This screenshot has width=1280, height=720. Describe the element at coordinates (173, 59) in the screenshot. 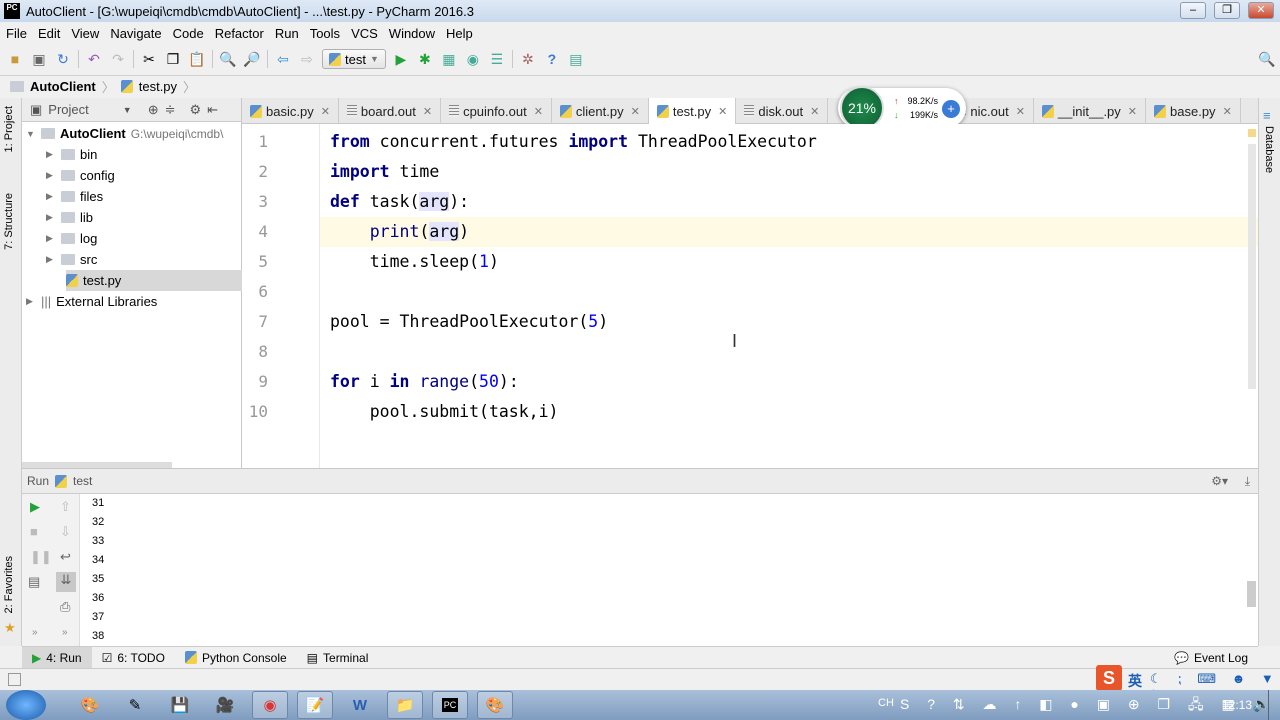

I see `copy-icon: ❐` at that location.